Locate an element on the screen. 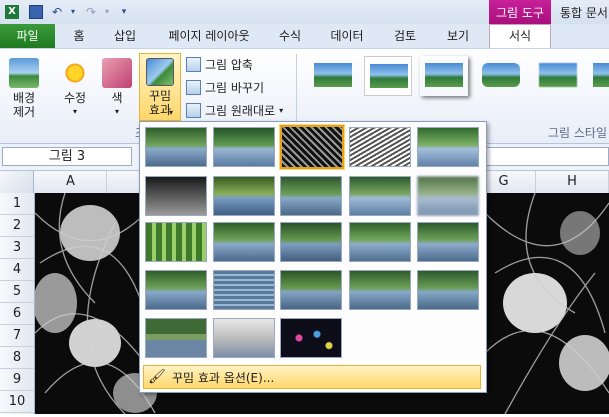  reset-picture-icon is located at coordinates (193, 110).